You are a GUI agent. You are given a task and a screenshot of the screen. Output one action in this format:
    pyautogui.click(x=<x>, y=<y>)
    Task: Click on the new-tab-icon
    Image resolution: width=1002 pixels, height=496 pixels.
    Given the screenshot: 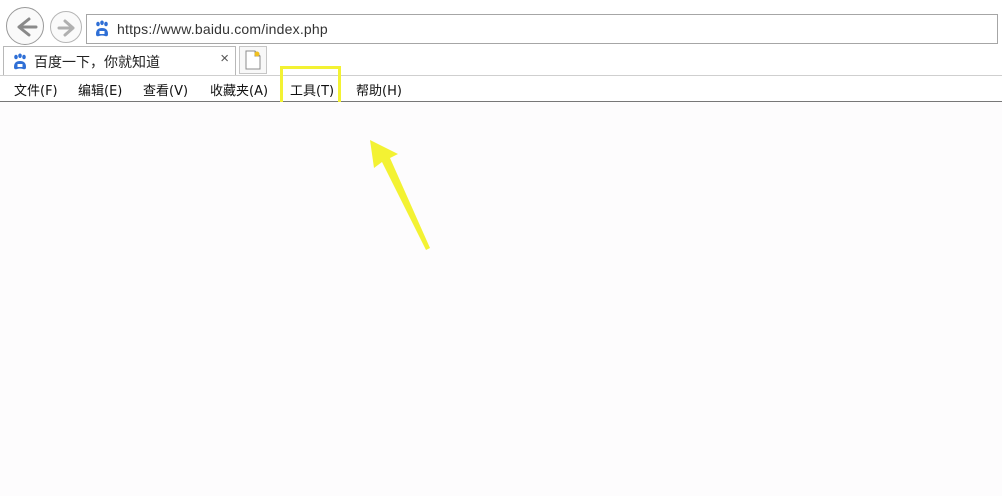 What is the action you would take?
    pyautogui.click(x=253, y=60)
    